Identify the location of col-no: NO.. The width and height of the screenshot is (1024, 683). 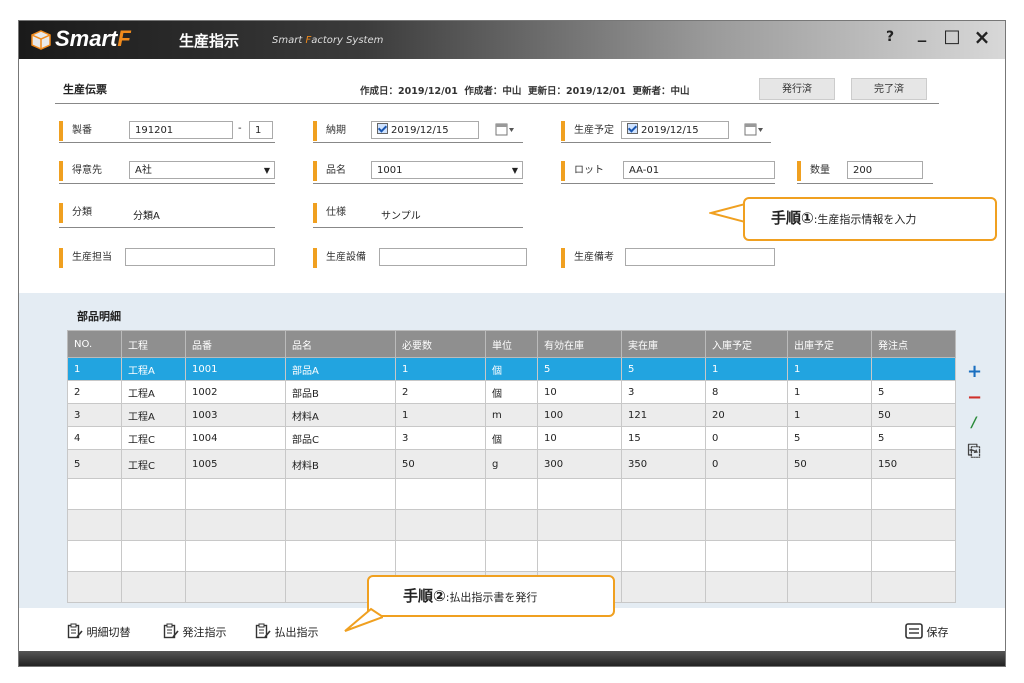
(94, 344).